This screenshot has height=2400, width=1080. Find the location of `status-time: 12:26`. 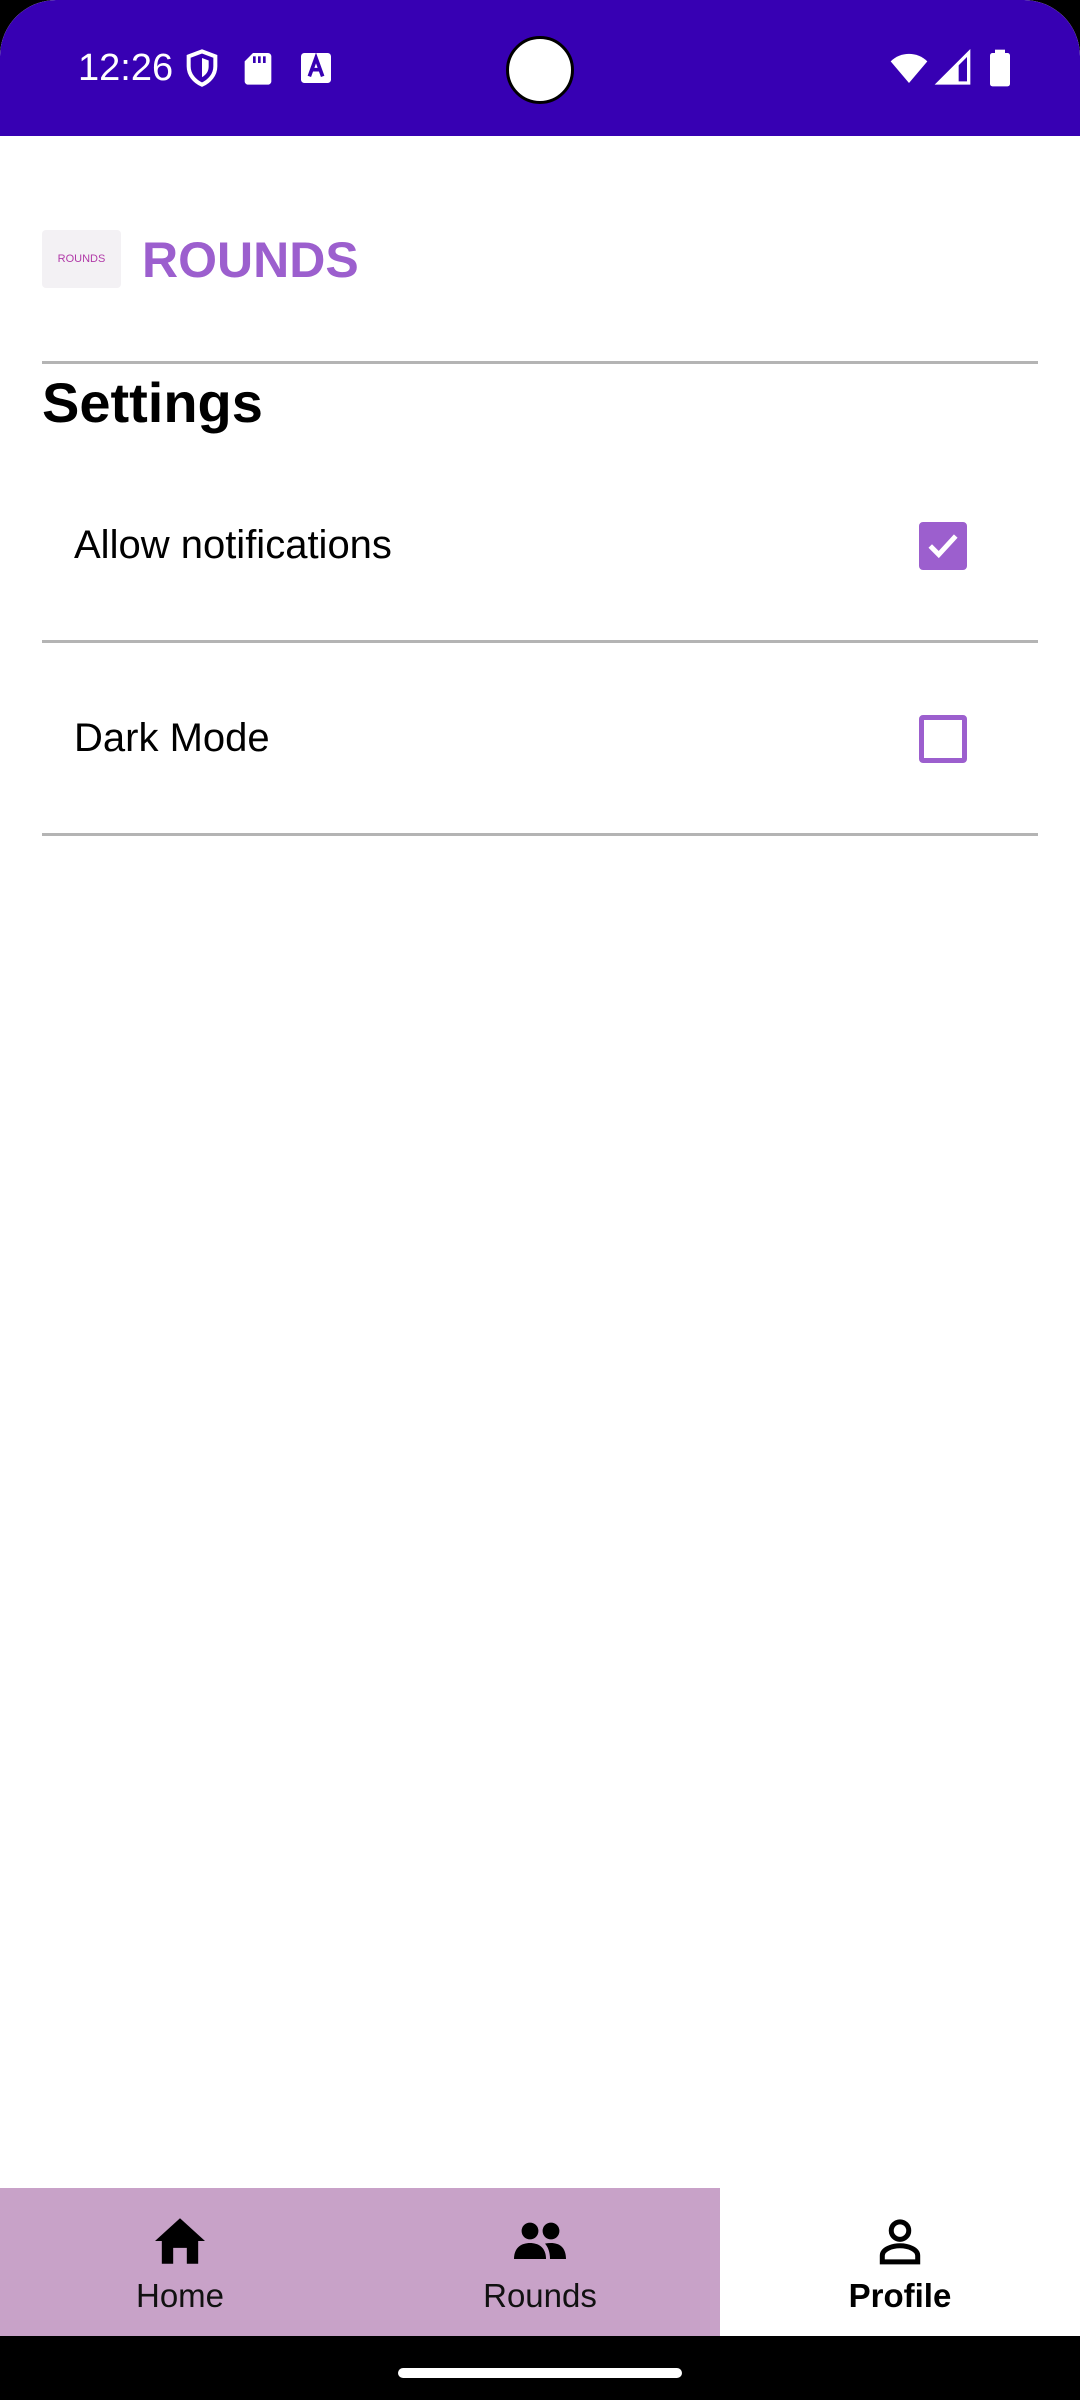

status-time: 12:26 is located at coordinates (126, 68).